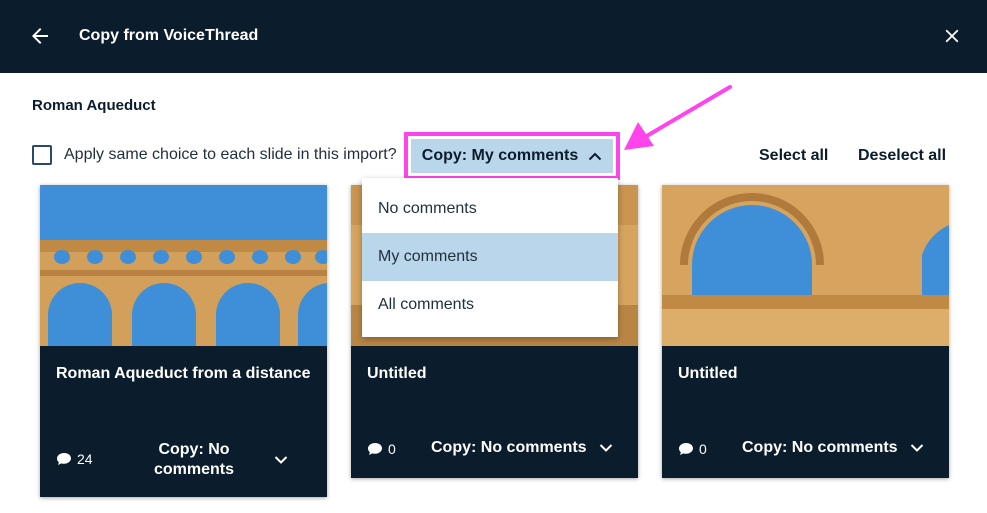 Image resolution: width=987 pixels, height=513 pixels. What do you see at coordinates (678, 117) in the screenshot?
I see `annotation-arrow-icon` at bounding box center [678, 117].